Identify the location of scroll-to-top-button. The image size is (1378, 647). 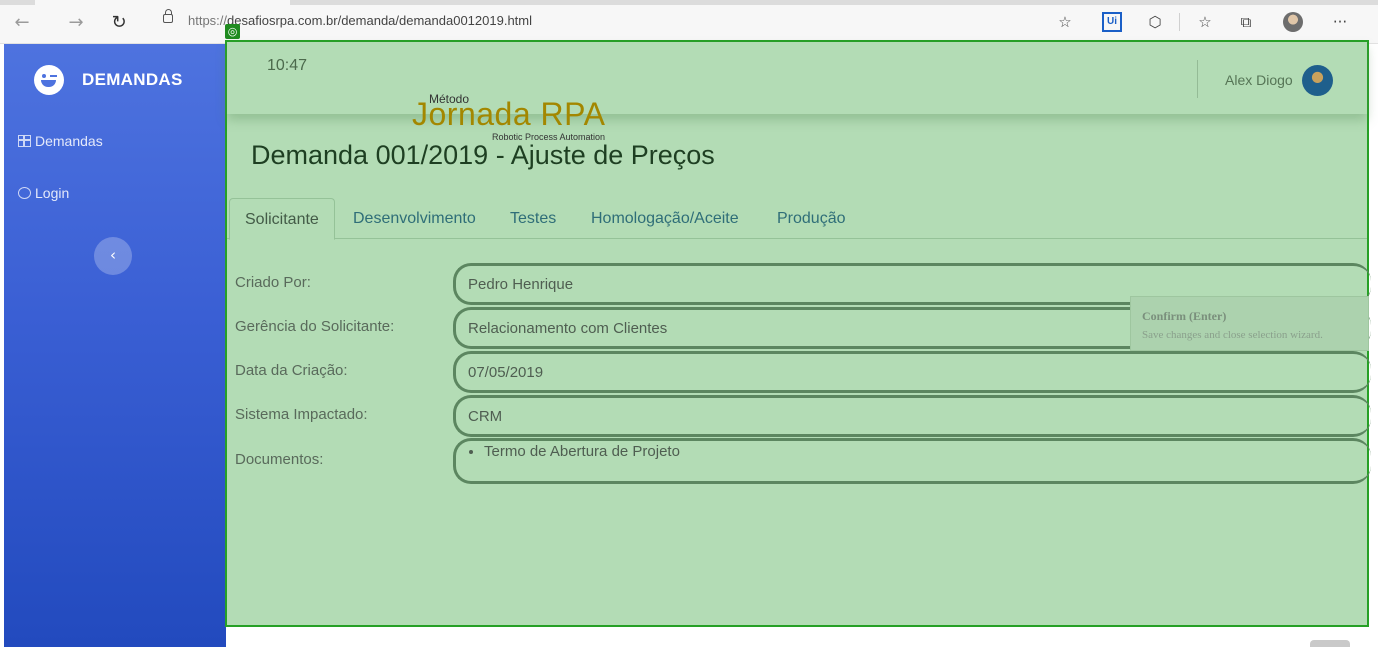
(1330, 643).